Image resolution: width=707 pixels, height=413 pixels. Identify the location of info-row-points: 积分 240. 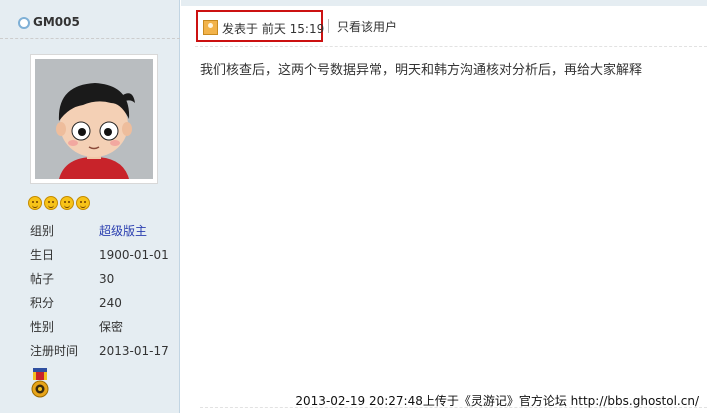
(105, 303).